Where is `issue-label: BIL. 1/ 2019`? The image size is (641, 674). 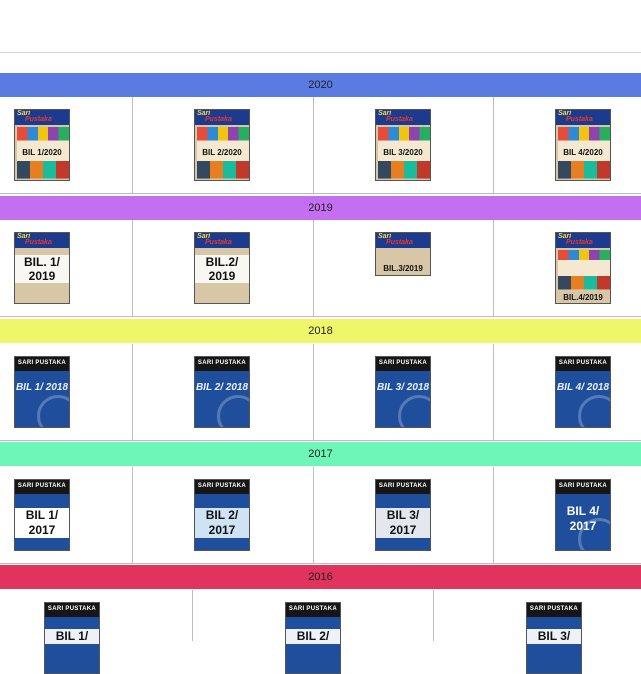
issue-label: BIL. 1/ 2019 is located at coordinates (42, 269).